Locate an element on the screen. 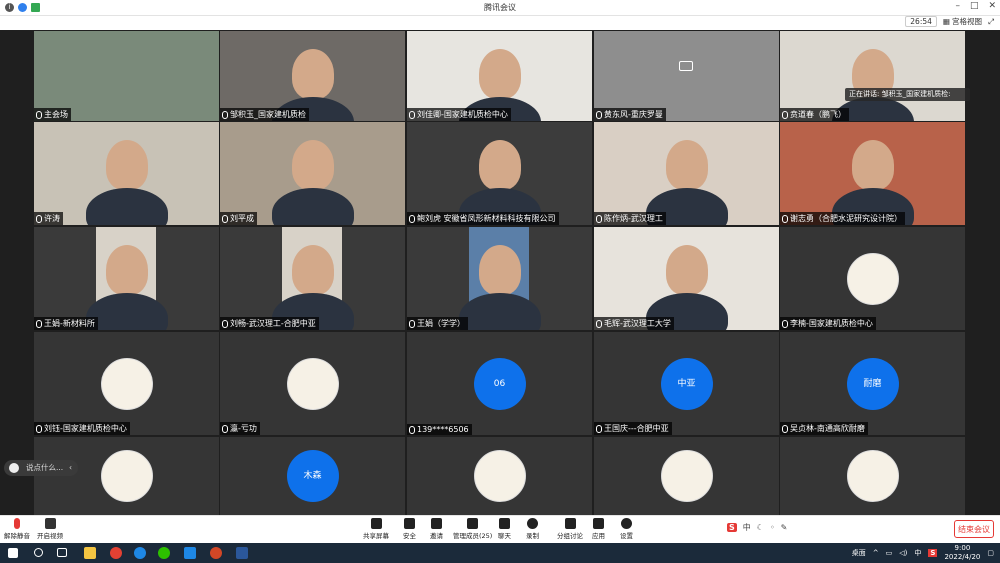 The width and height of the screenshot is (1000, 563). participant-tile: 李楠-国家建机质检中心 is located at coordinates (872, 278).